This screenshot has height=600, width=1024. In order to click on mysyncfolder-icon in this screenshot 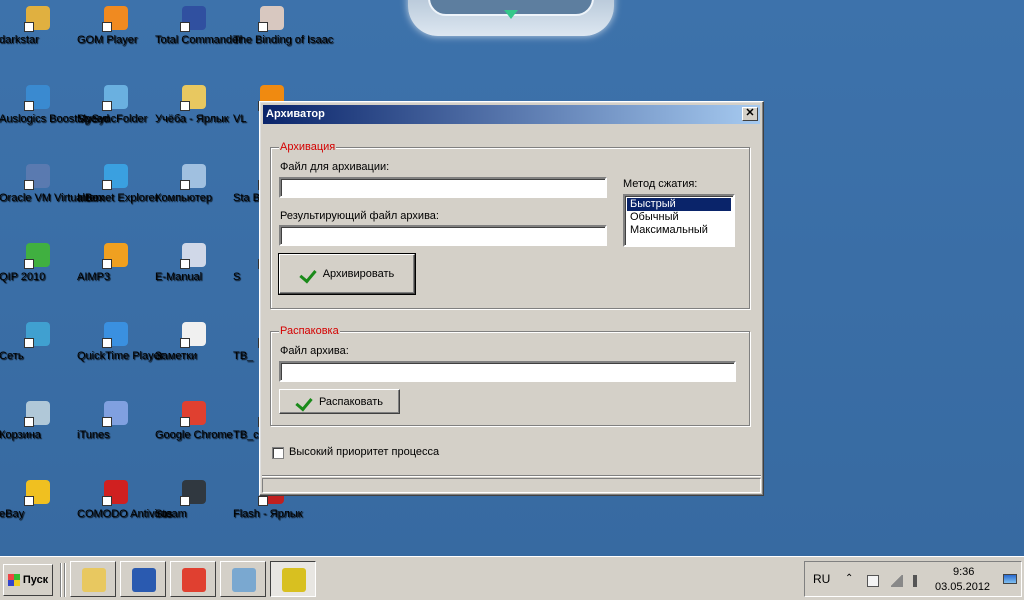, I will do `click(115, 98)`.